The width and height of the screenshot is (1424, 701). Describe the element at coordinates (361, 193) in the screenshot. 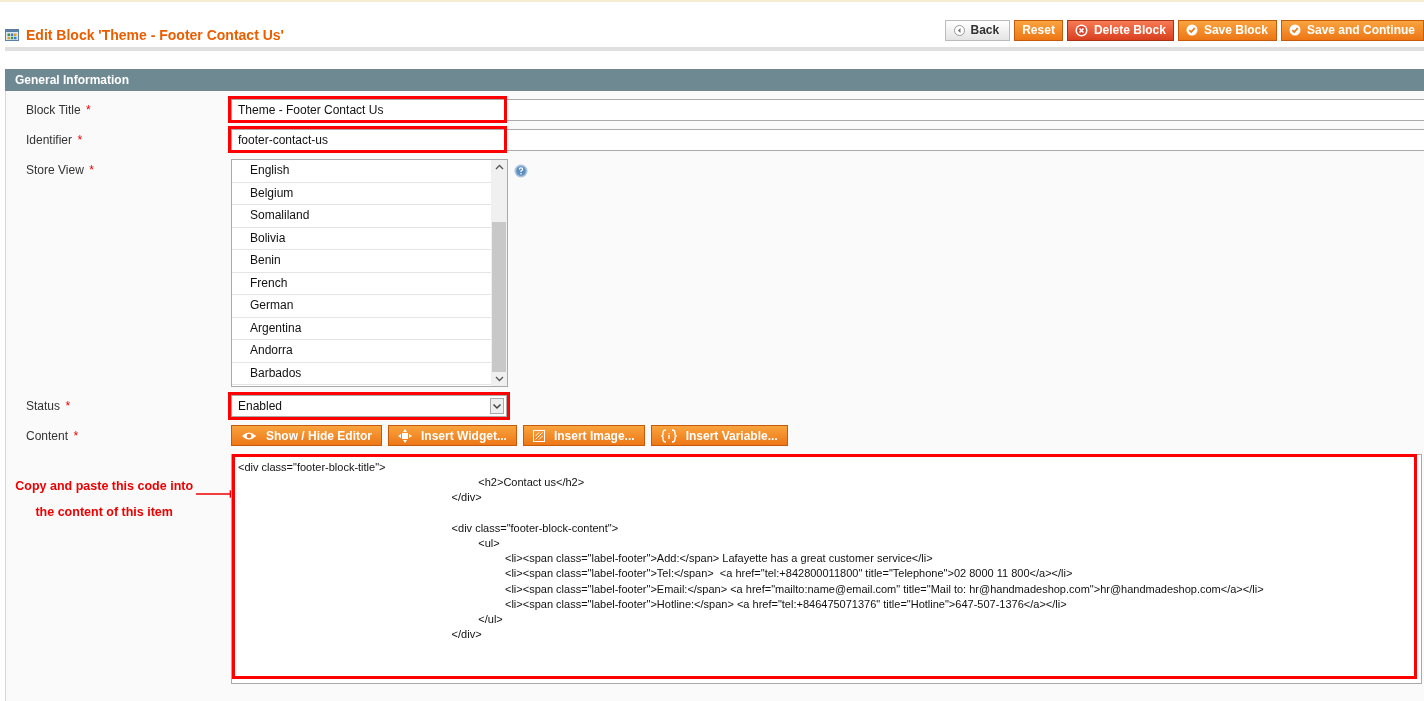

I see `list-option: Belgium` at that location.